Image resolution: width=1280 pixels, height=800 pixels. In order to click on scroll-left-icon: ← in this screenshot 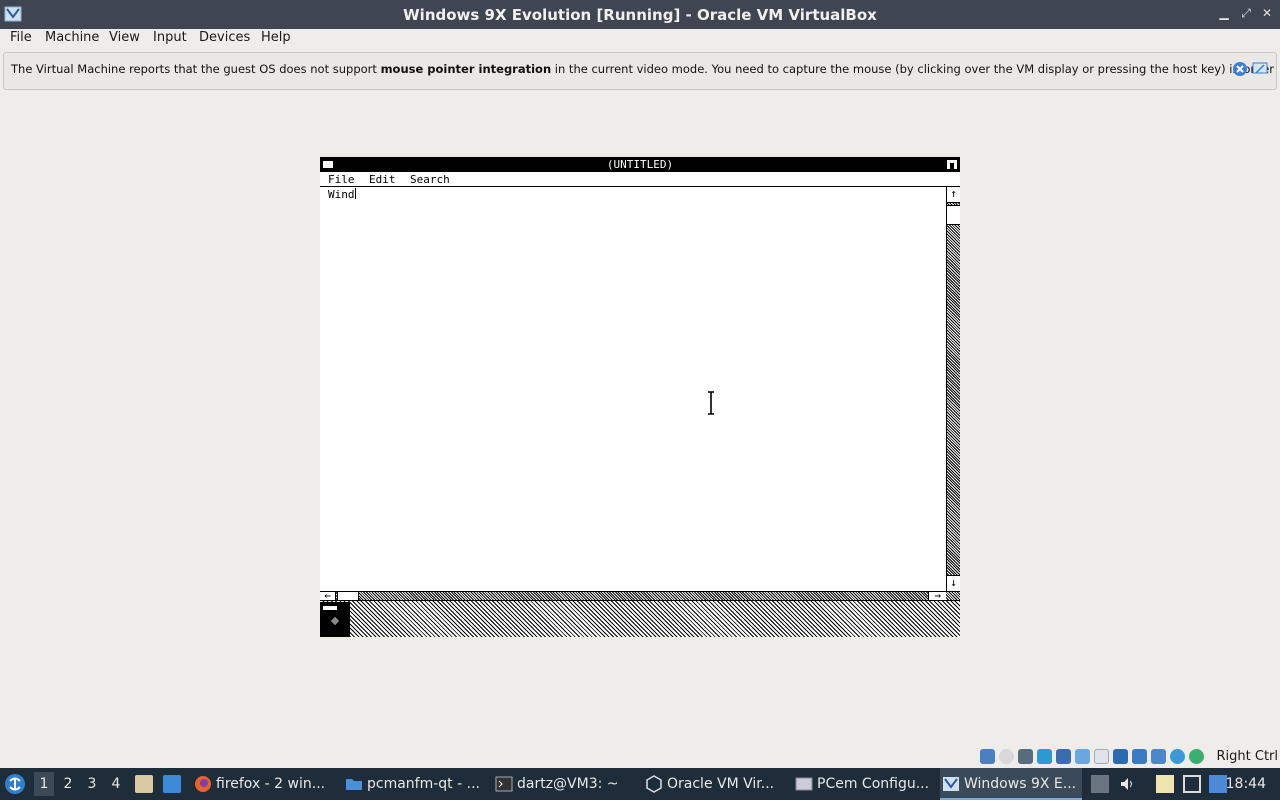, I will do `click(328, 595)`.